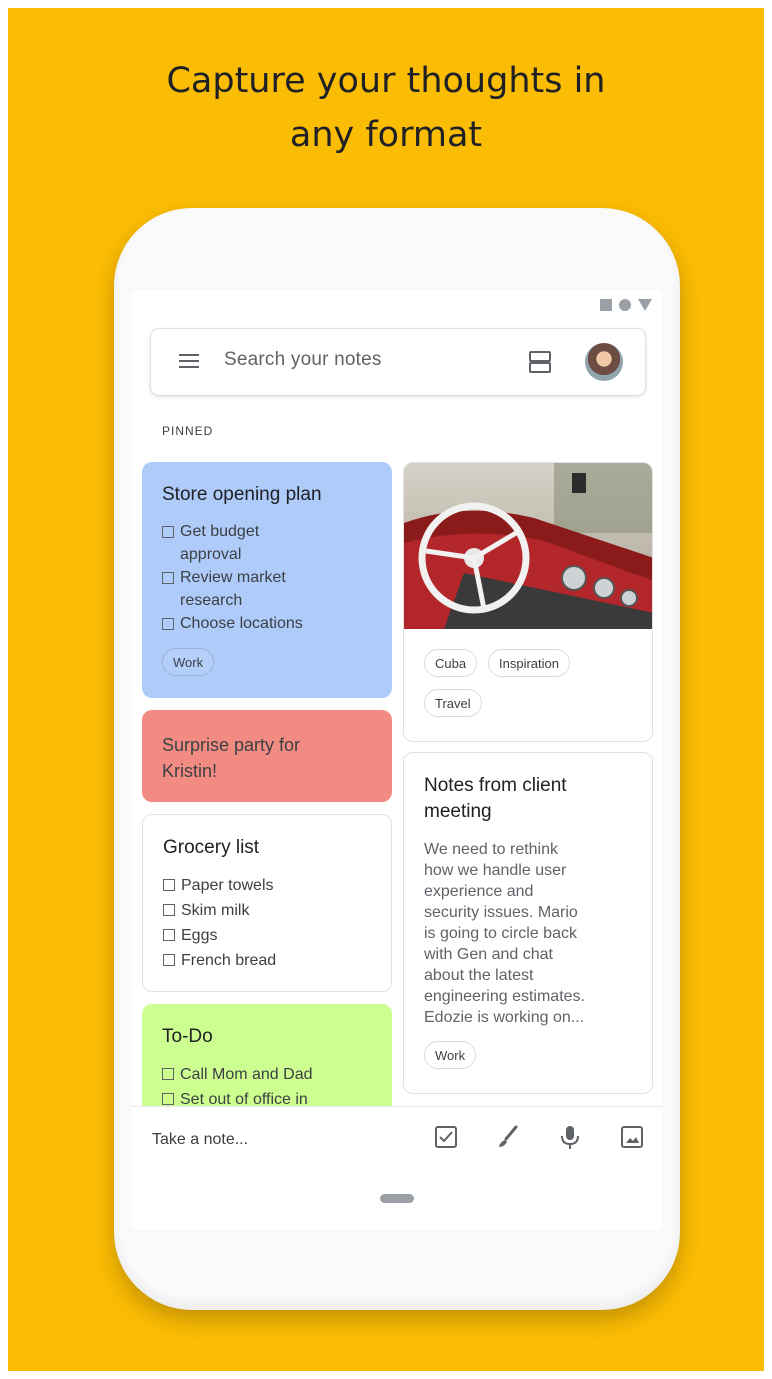 Image resolution: width=772 pixels, height=1379 pixels. I want to click on checklist-item: Get budget approval, so click(232, 543).